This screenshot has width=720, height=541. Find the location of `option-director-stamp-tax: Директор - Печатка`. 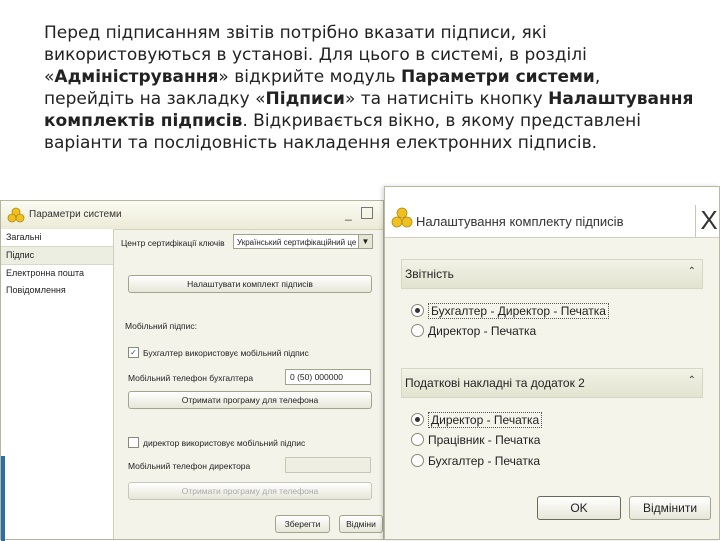

option-director-stamp-tax: Директор - Печатка is located at coordinates (477, 420).